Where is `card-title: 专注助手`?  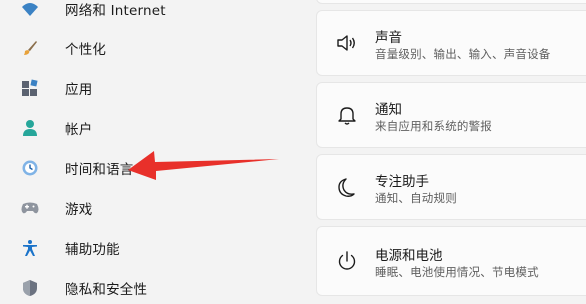
card-title: 专注助手 is located at coordinates (402, 182).